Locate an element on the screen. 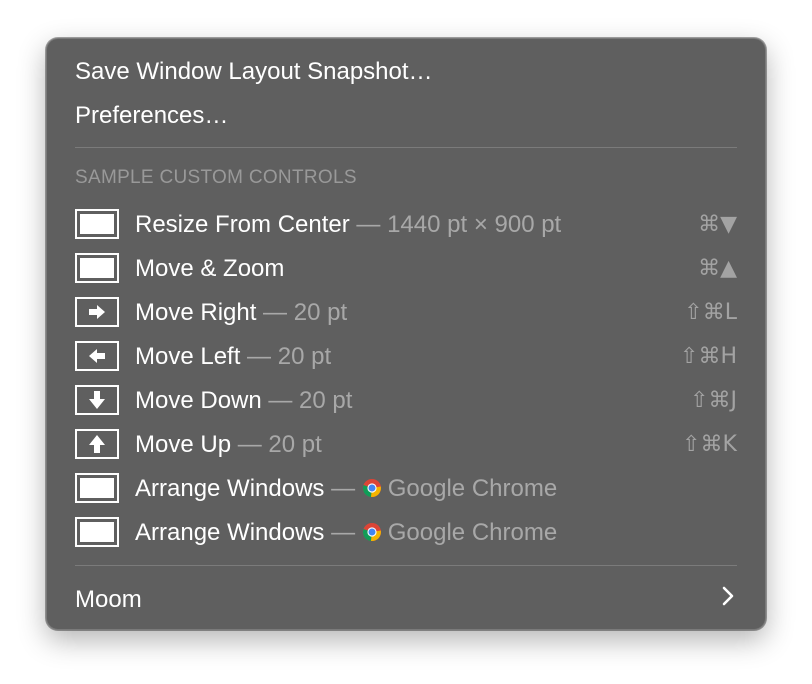  control-resize-from-center: Resize From Center — 1440 pt × 900 pt ⌘▼ is located at coordinates (406, 225).